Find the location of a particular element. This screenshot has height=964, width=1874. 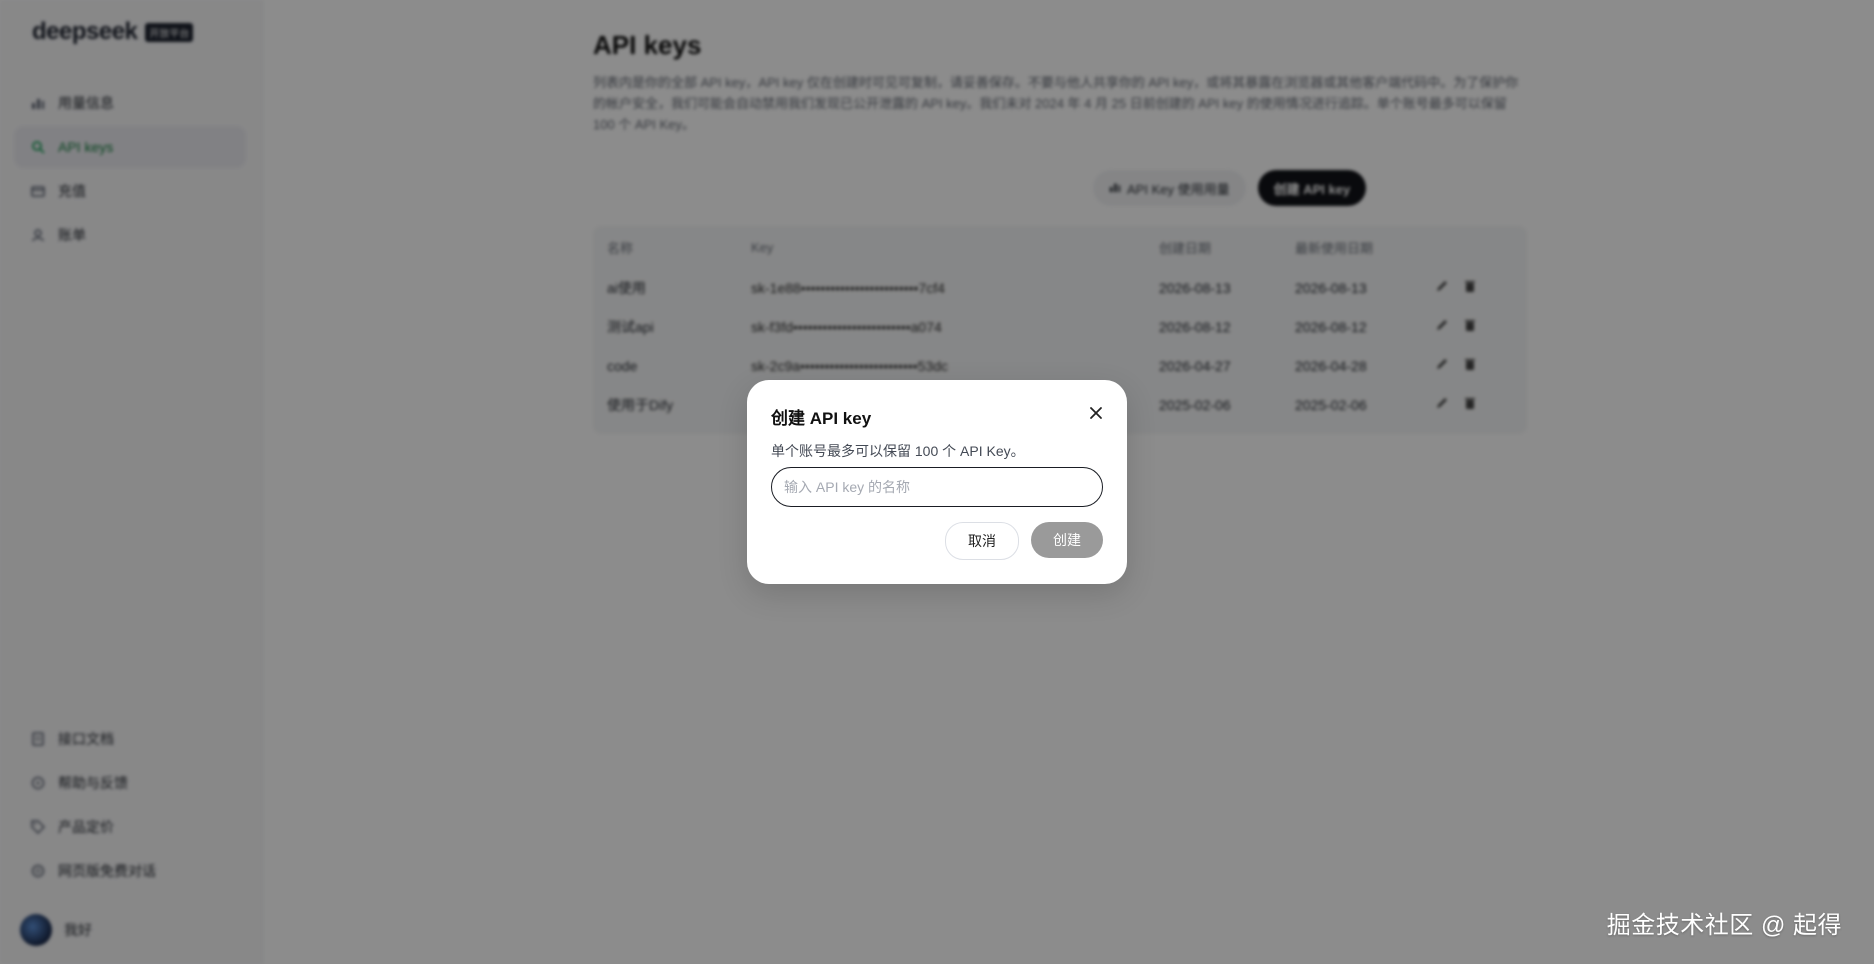

dialog-actions: 取消 创建 is located at coordinates (1024, 541).